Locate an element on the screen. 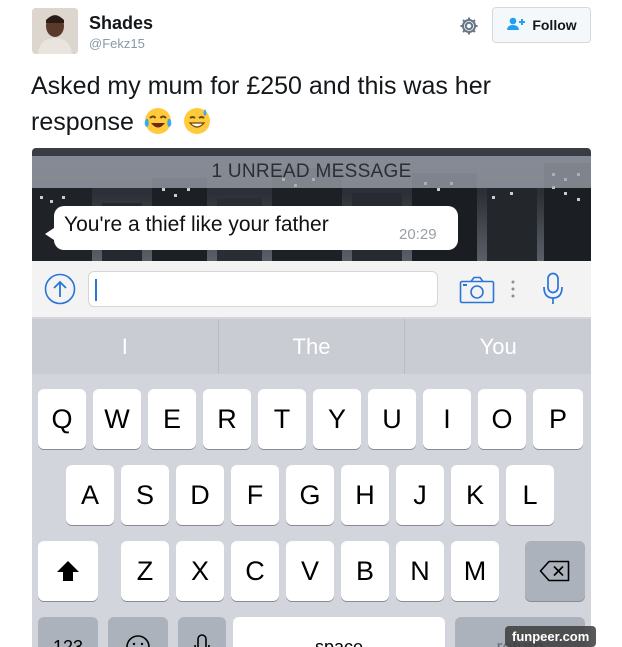 This screenshot has width=622, height=647. shift-arrow-icon is located at coordinates (68, 571).